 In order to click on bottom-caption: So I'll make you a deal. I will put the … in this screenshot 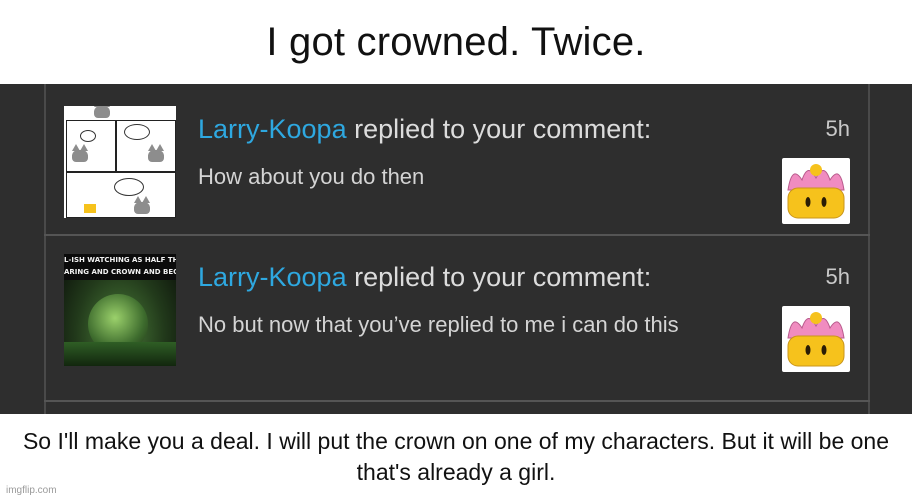, I will do `click(456, 456)`.